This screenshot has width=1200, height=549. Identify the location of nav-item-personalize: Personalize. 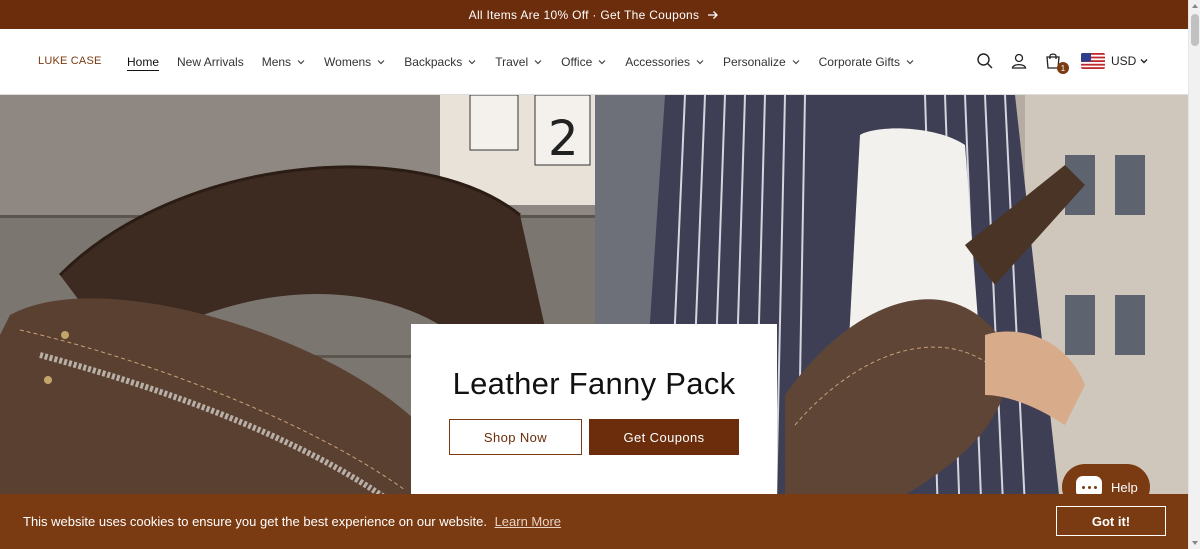
(762, 62).